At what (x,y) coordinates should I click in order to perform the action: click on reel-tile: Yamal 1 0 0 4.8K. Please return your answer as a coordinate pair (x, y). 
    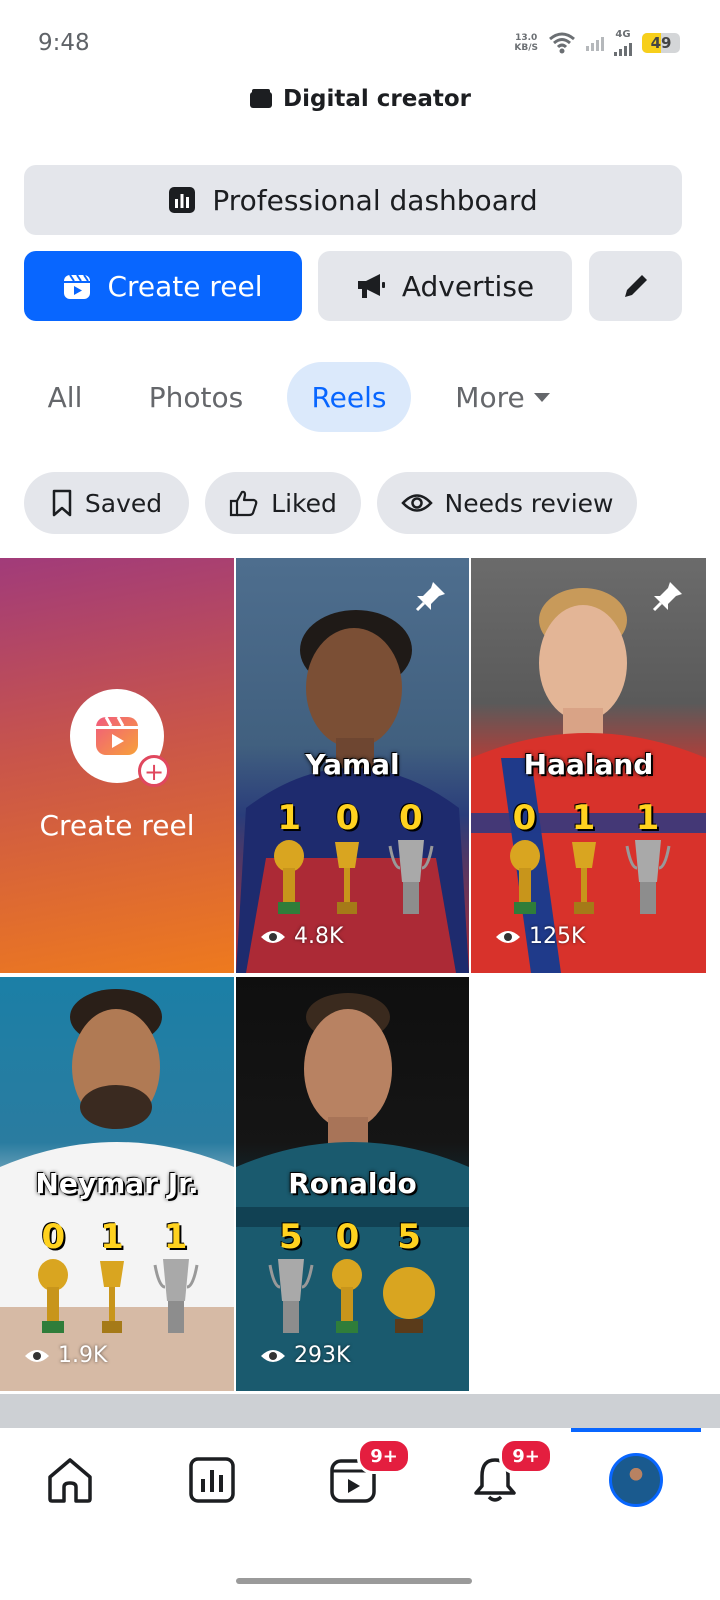
    Looking at the image, I should click on (352, 765).